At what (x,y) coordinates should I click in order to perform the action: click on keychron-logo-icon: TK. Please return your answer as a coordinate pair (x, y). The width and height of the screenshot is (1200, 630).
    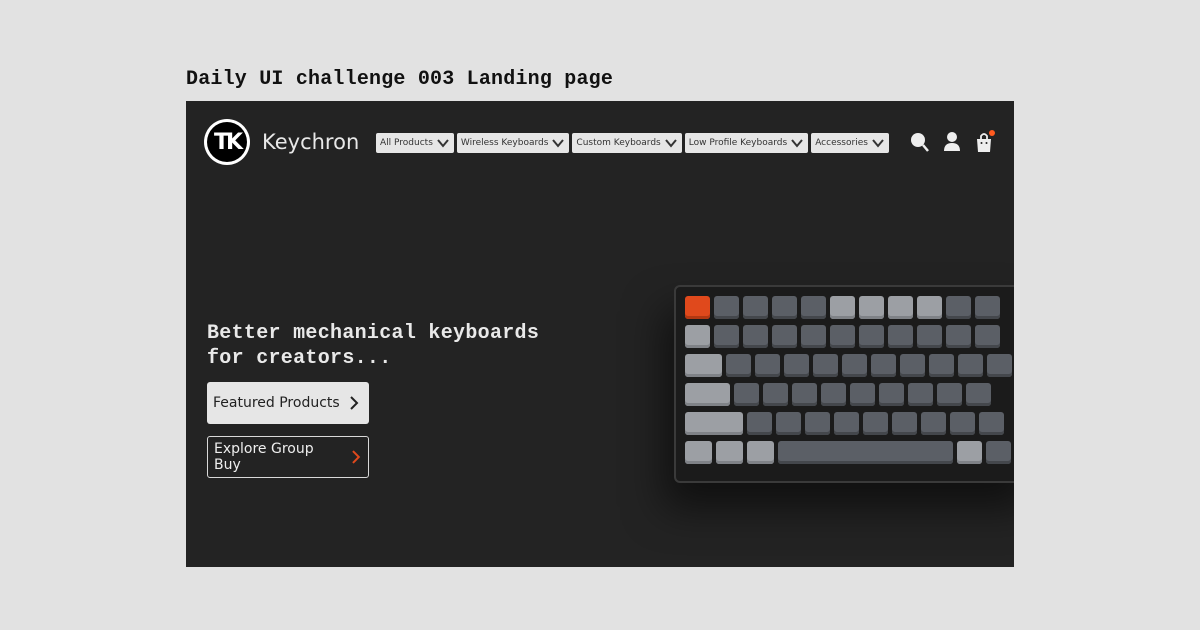
    Looking at the image, I should click on (227, 142).